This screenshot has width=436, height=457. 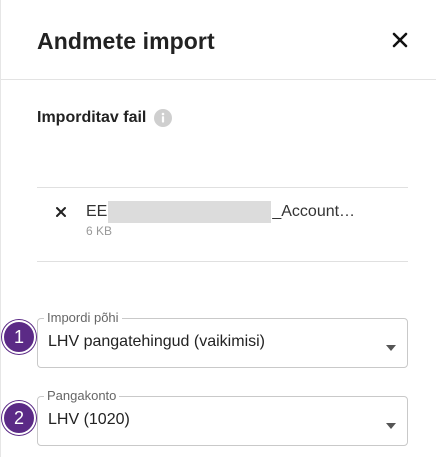 I want to click on bank-account-label: Pangakonto, so click(x=82, y=396).